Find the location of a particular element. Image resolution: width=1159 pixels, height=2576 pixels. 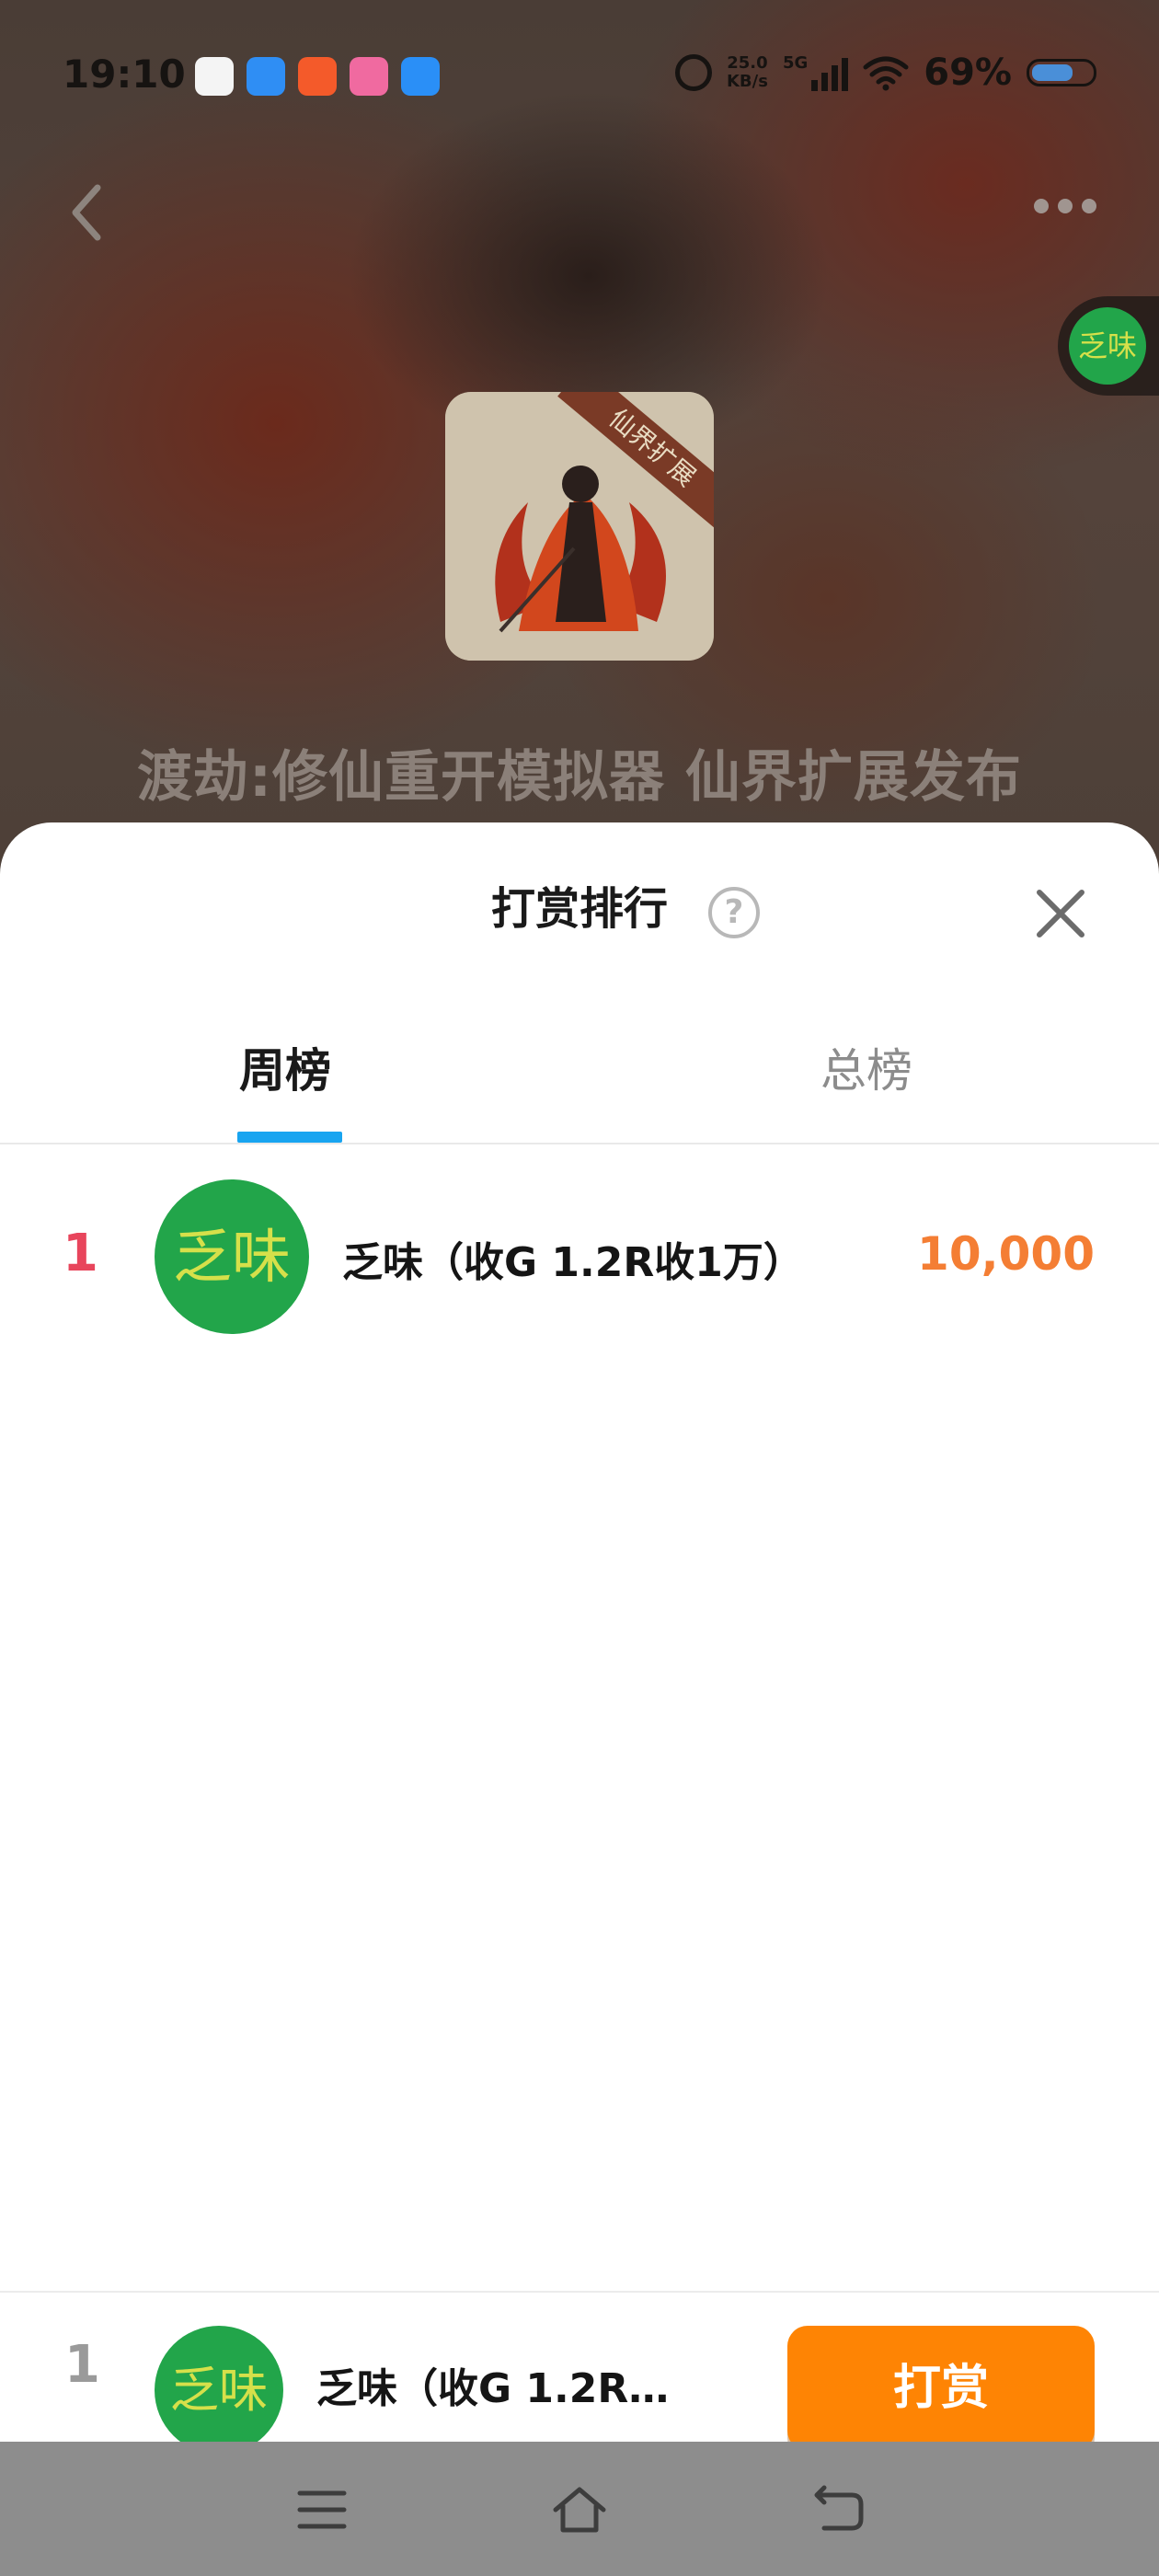

my-avatar: 乏味 is located at coordinates (219, 2390).